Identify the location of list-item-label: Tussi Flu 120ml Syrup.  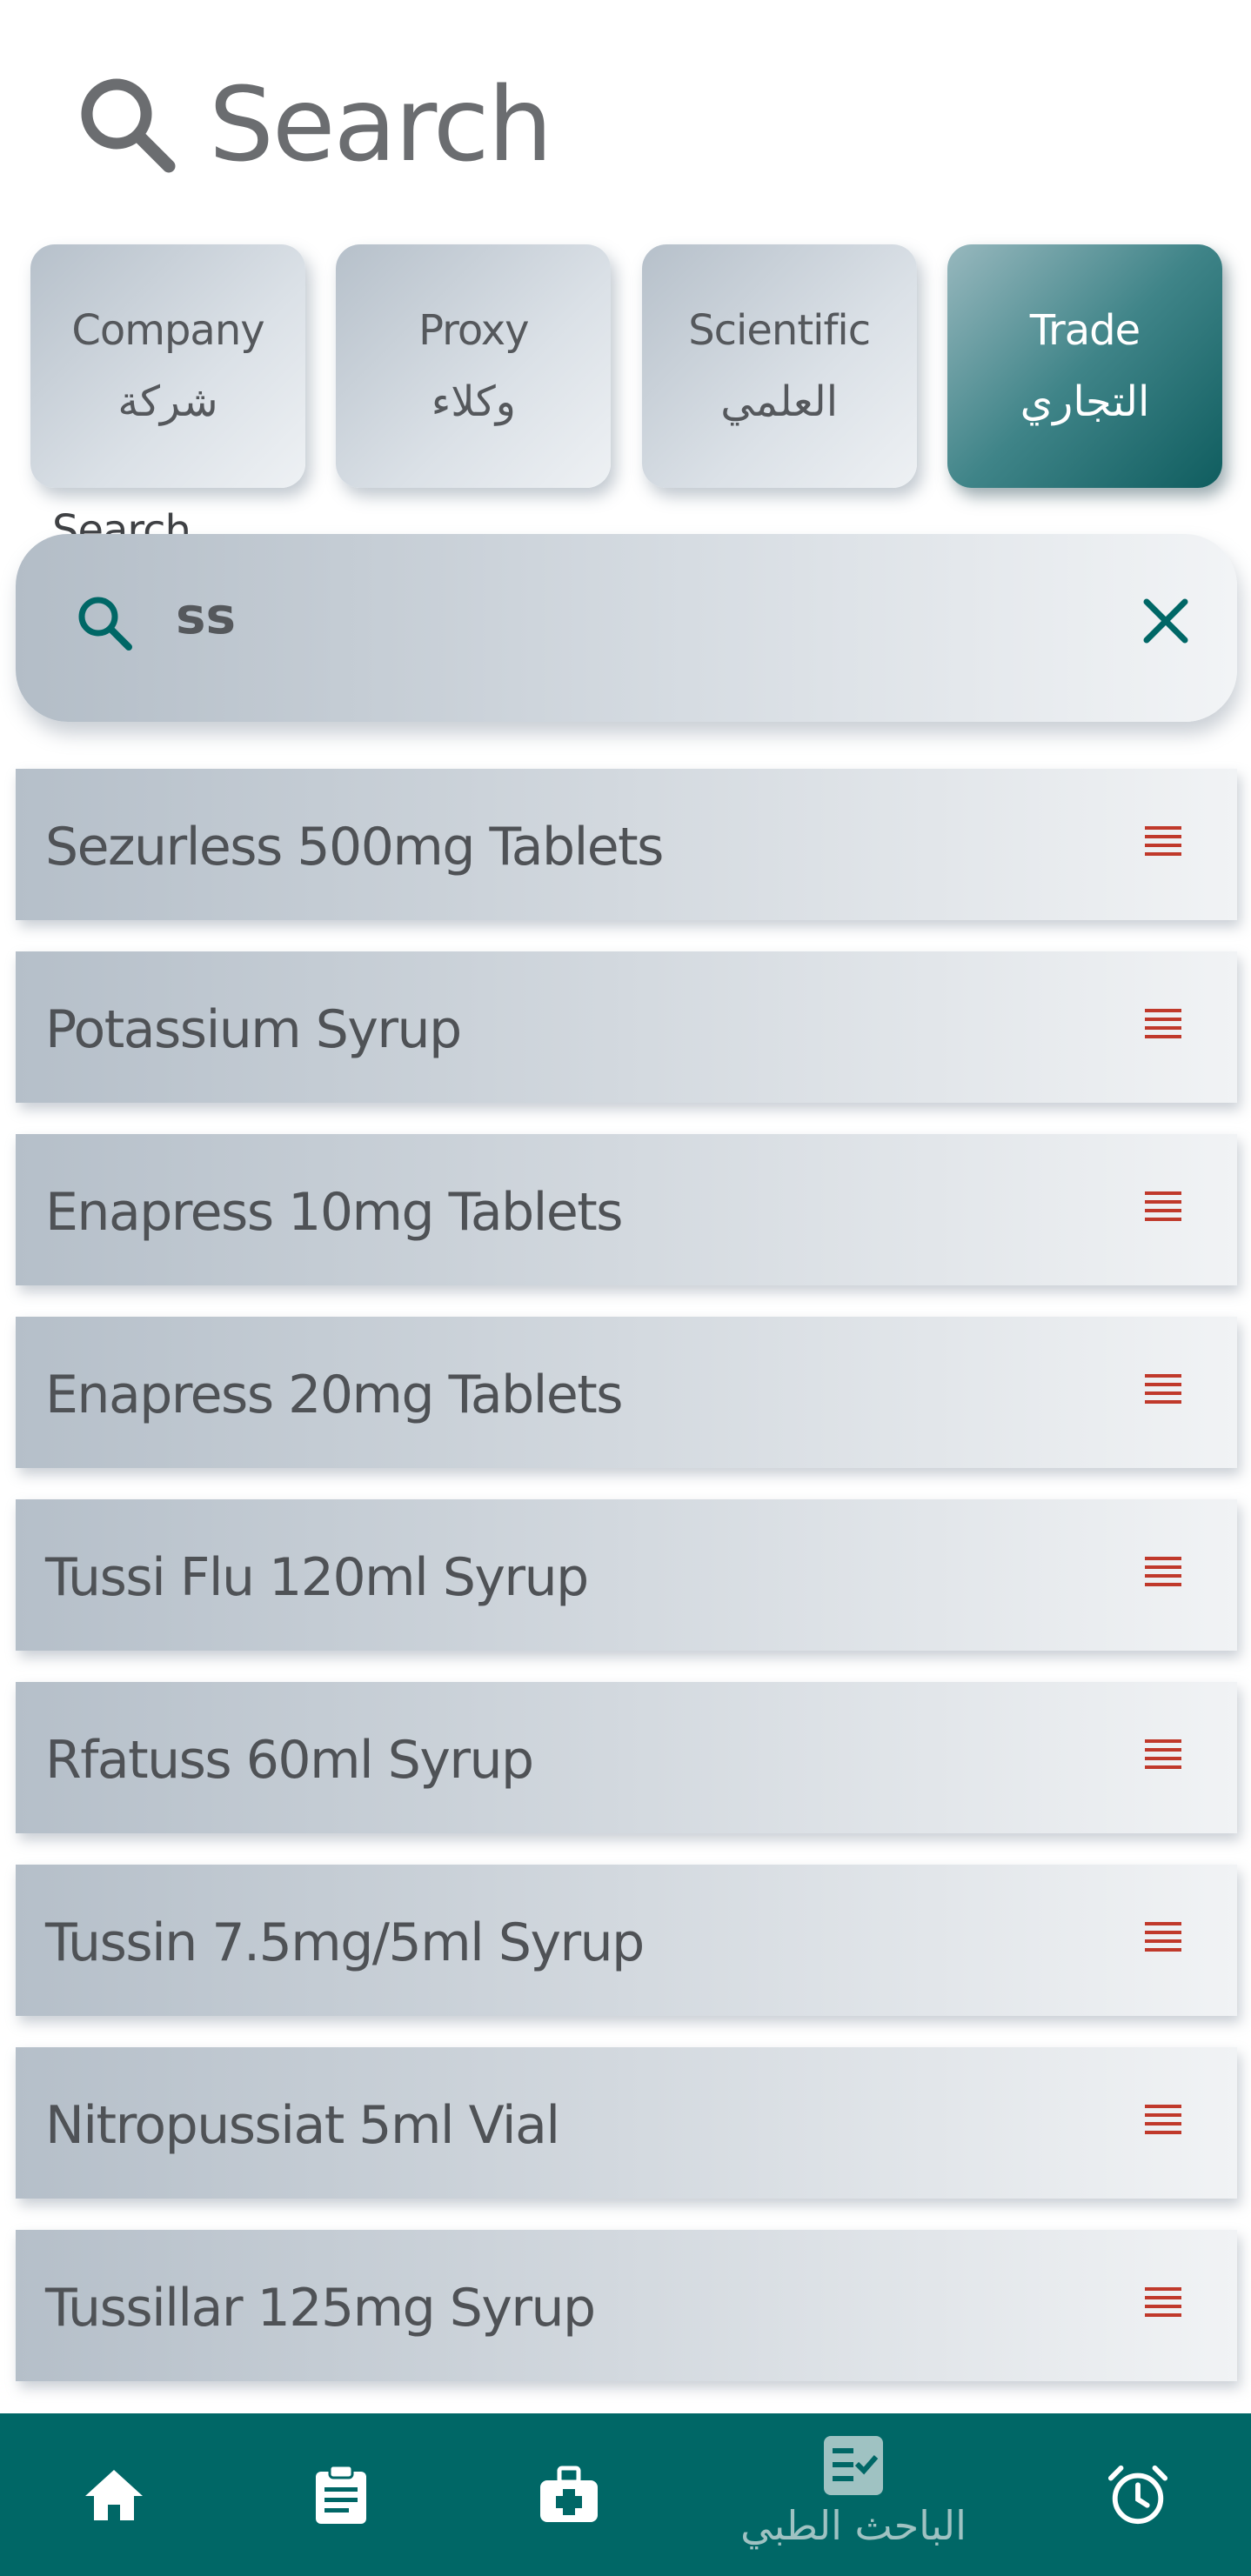
(317, 1577).